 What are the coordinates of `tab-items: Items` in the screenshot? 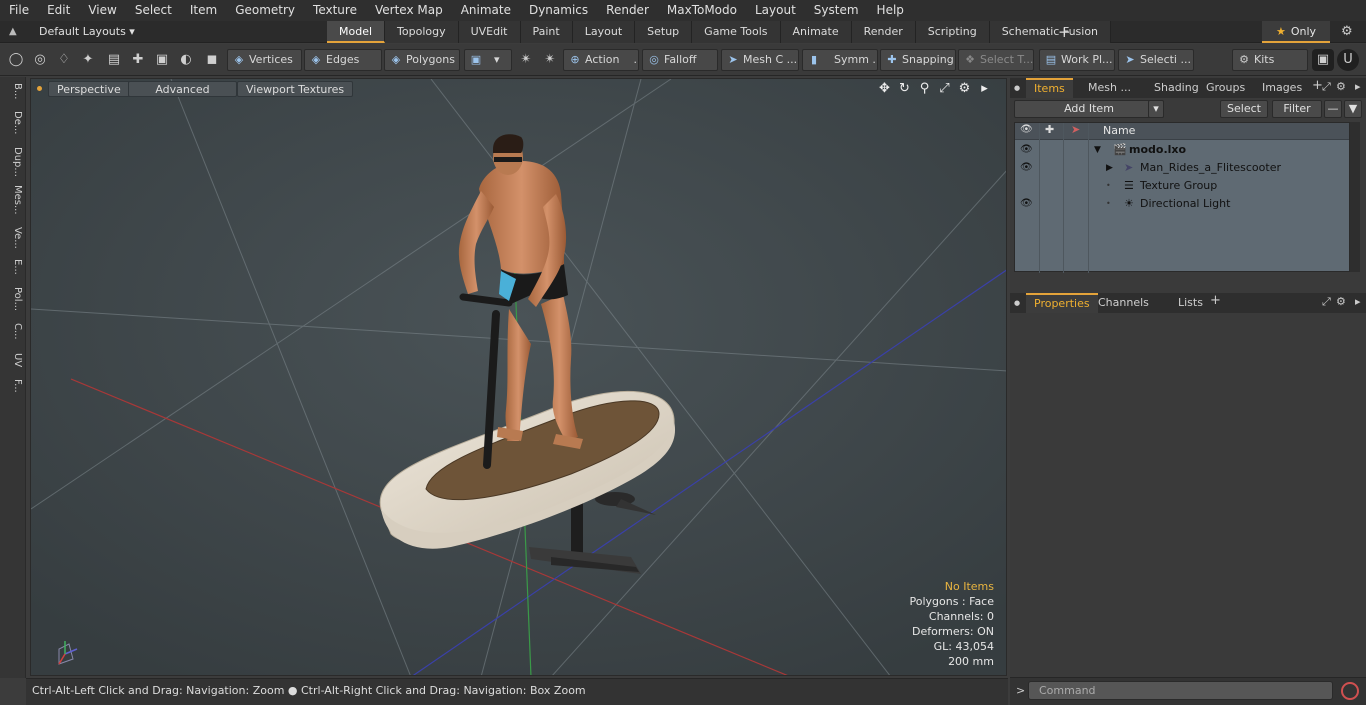 It's located at (1049, 88).